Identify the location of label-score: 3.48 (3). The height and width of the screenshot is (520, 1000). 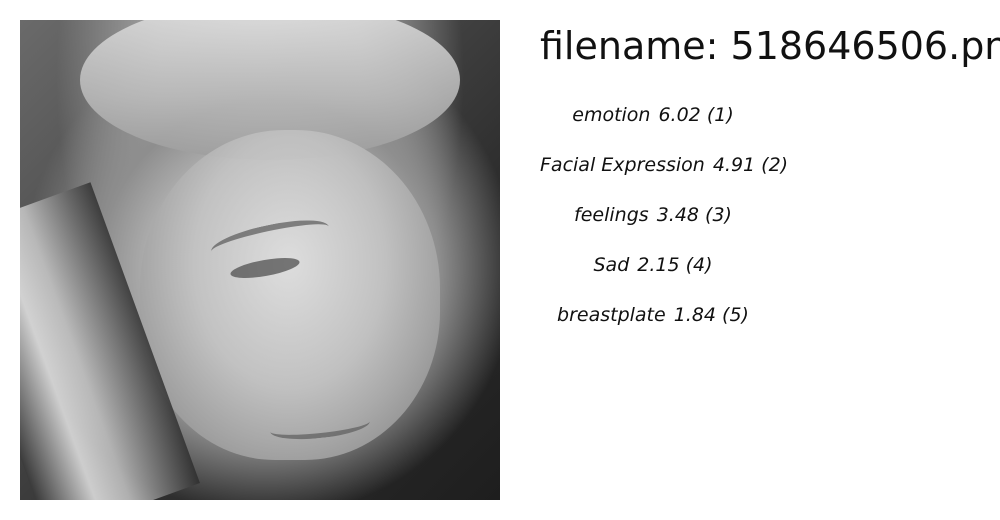
(694, 215).